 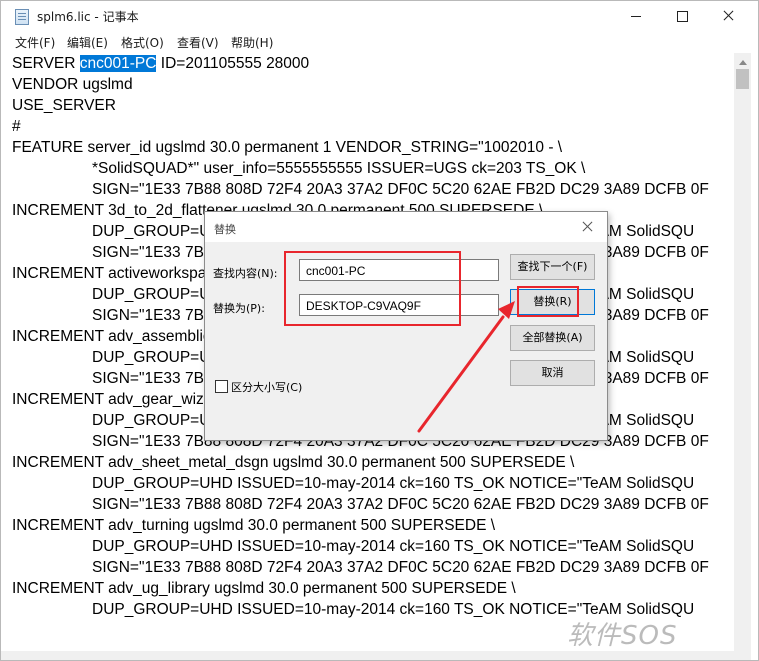 I want to click on dialog-title-bar: 替换, so click(x=406, y=227).